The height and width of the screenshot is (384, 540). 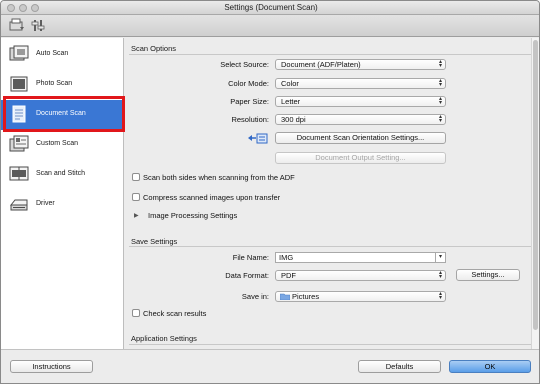 What do you see at coordinates (248, 83) in the screenshot?
I see `color-mode-label: Color Mode:` at bounding box center [248, 83].